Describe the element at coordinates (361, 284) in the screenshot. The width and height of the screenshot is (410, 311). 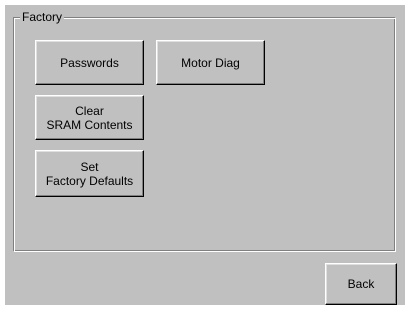
I see `back-button: Back` at that location.